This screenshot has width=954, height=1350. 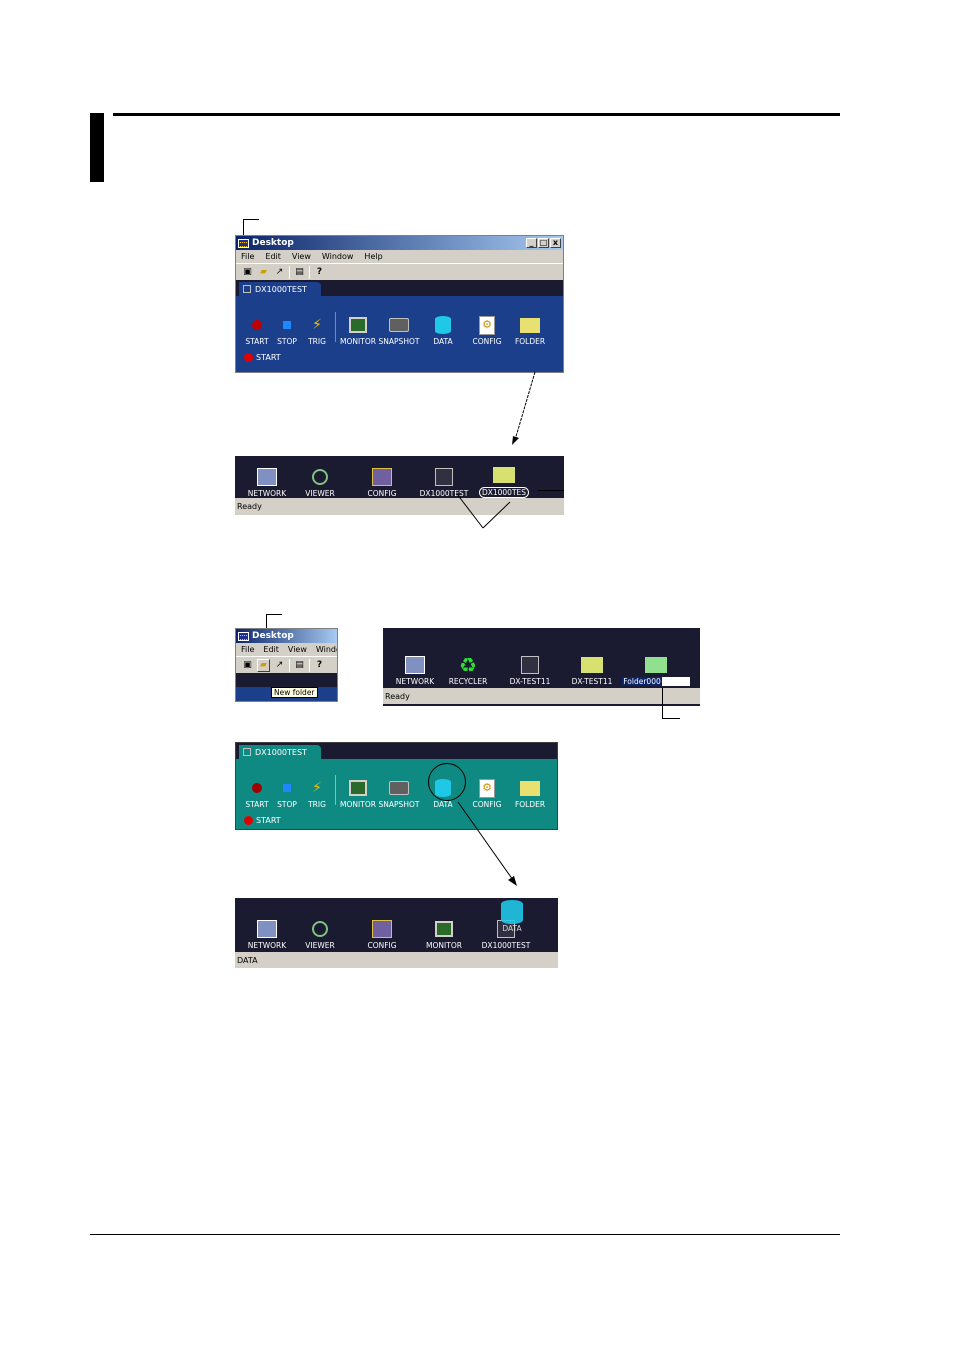 I want to click on title-bar: Desktop, so click(x=286, y=636).